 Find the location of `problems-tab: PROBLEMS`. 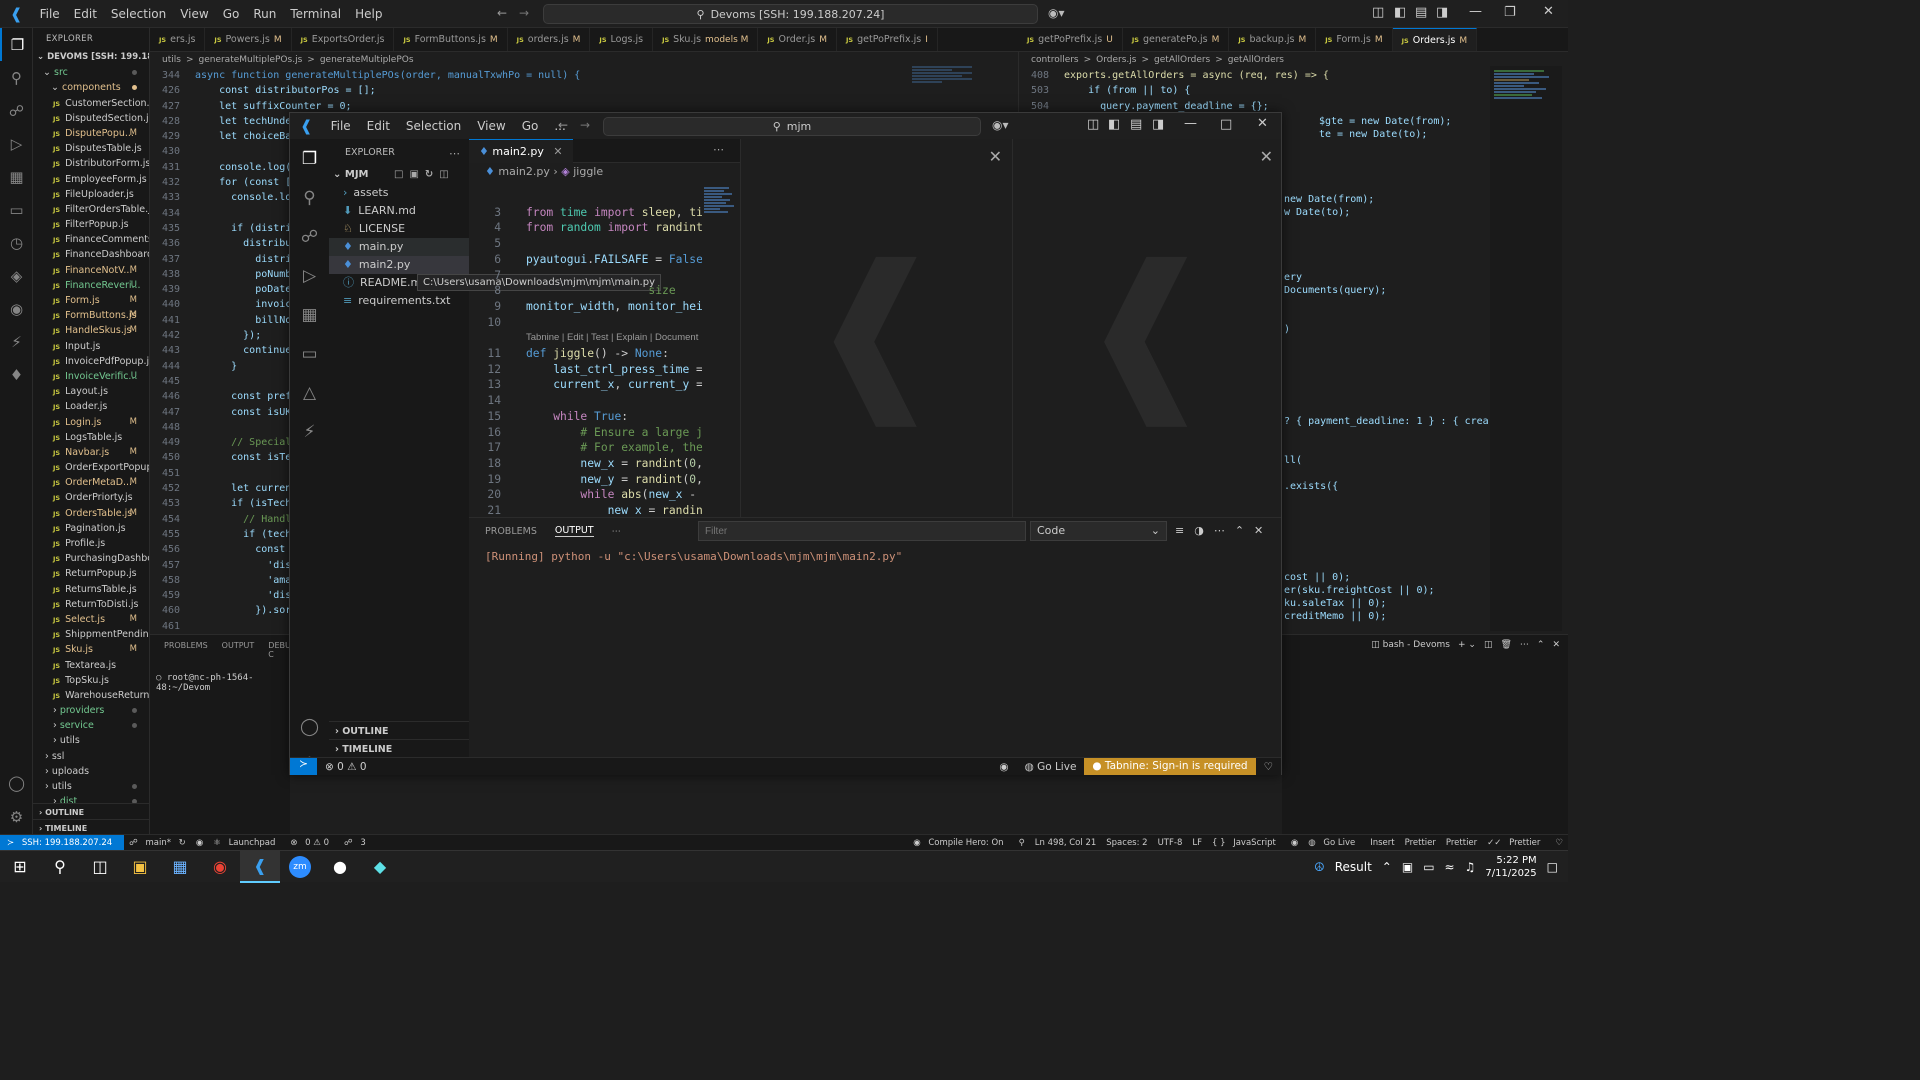

problems-tab: PROBLEMS is located at coordinates (511, 531).